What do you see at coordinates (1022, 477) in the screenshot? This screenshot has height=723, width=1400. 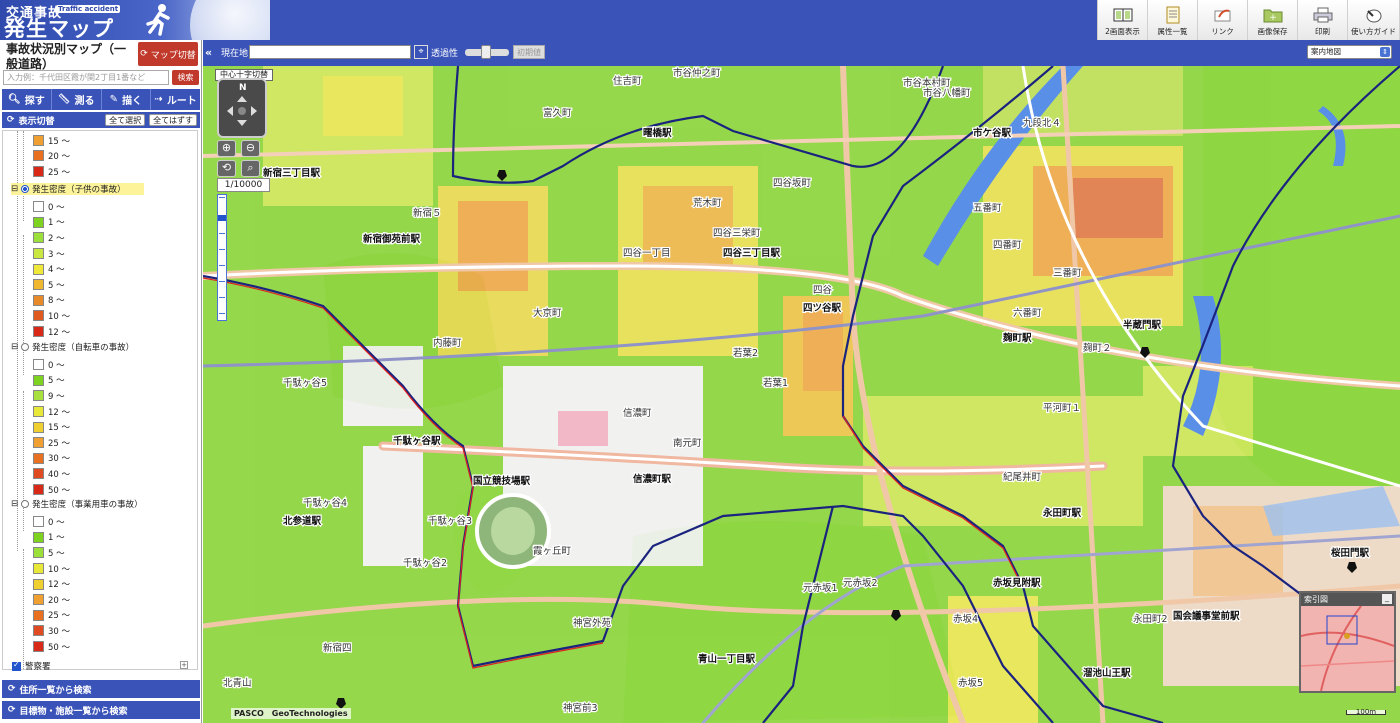 I see `map-place-label: 紀尾井町` at bounding box center [1022, 477].